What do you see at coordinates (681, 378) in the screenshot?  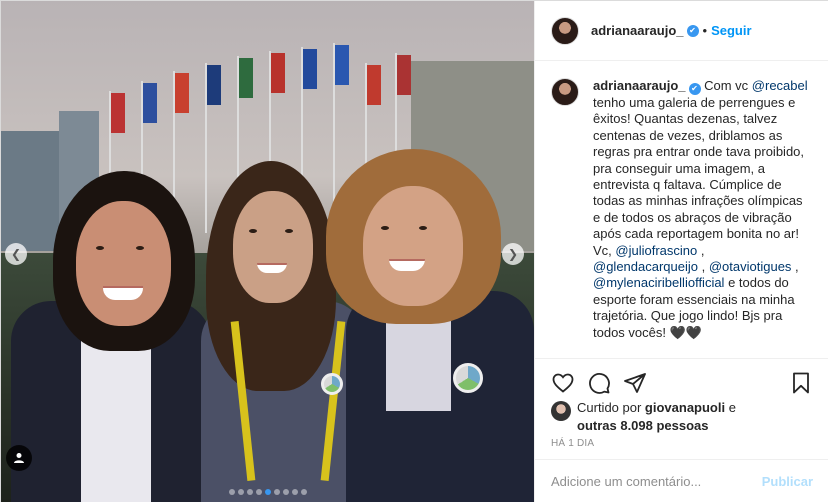 I see `post-actions` at bounding box center [681, 378].